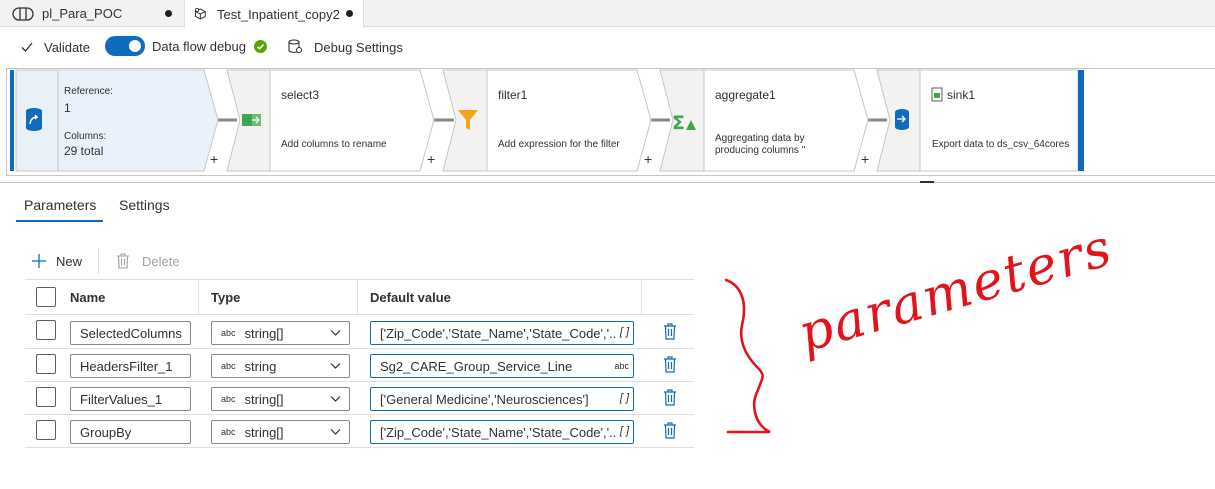 The image size is (1215, 489). Describe the element at coordinates (39, 261) in the screenshot. I see `plus-icon` at that location.